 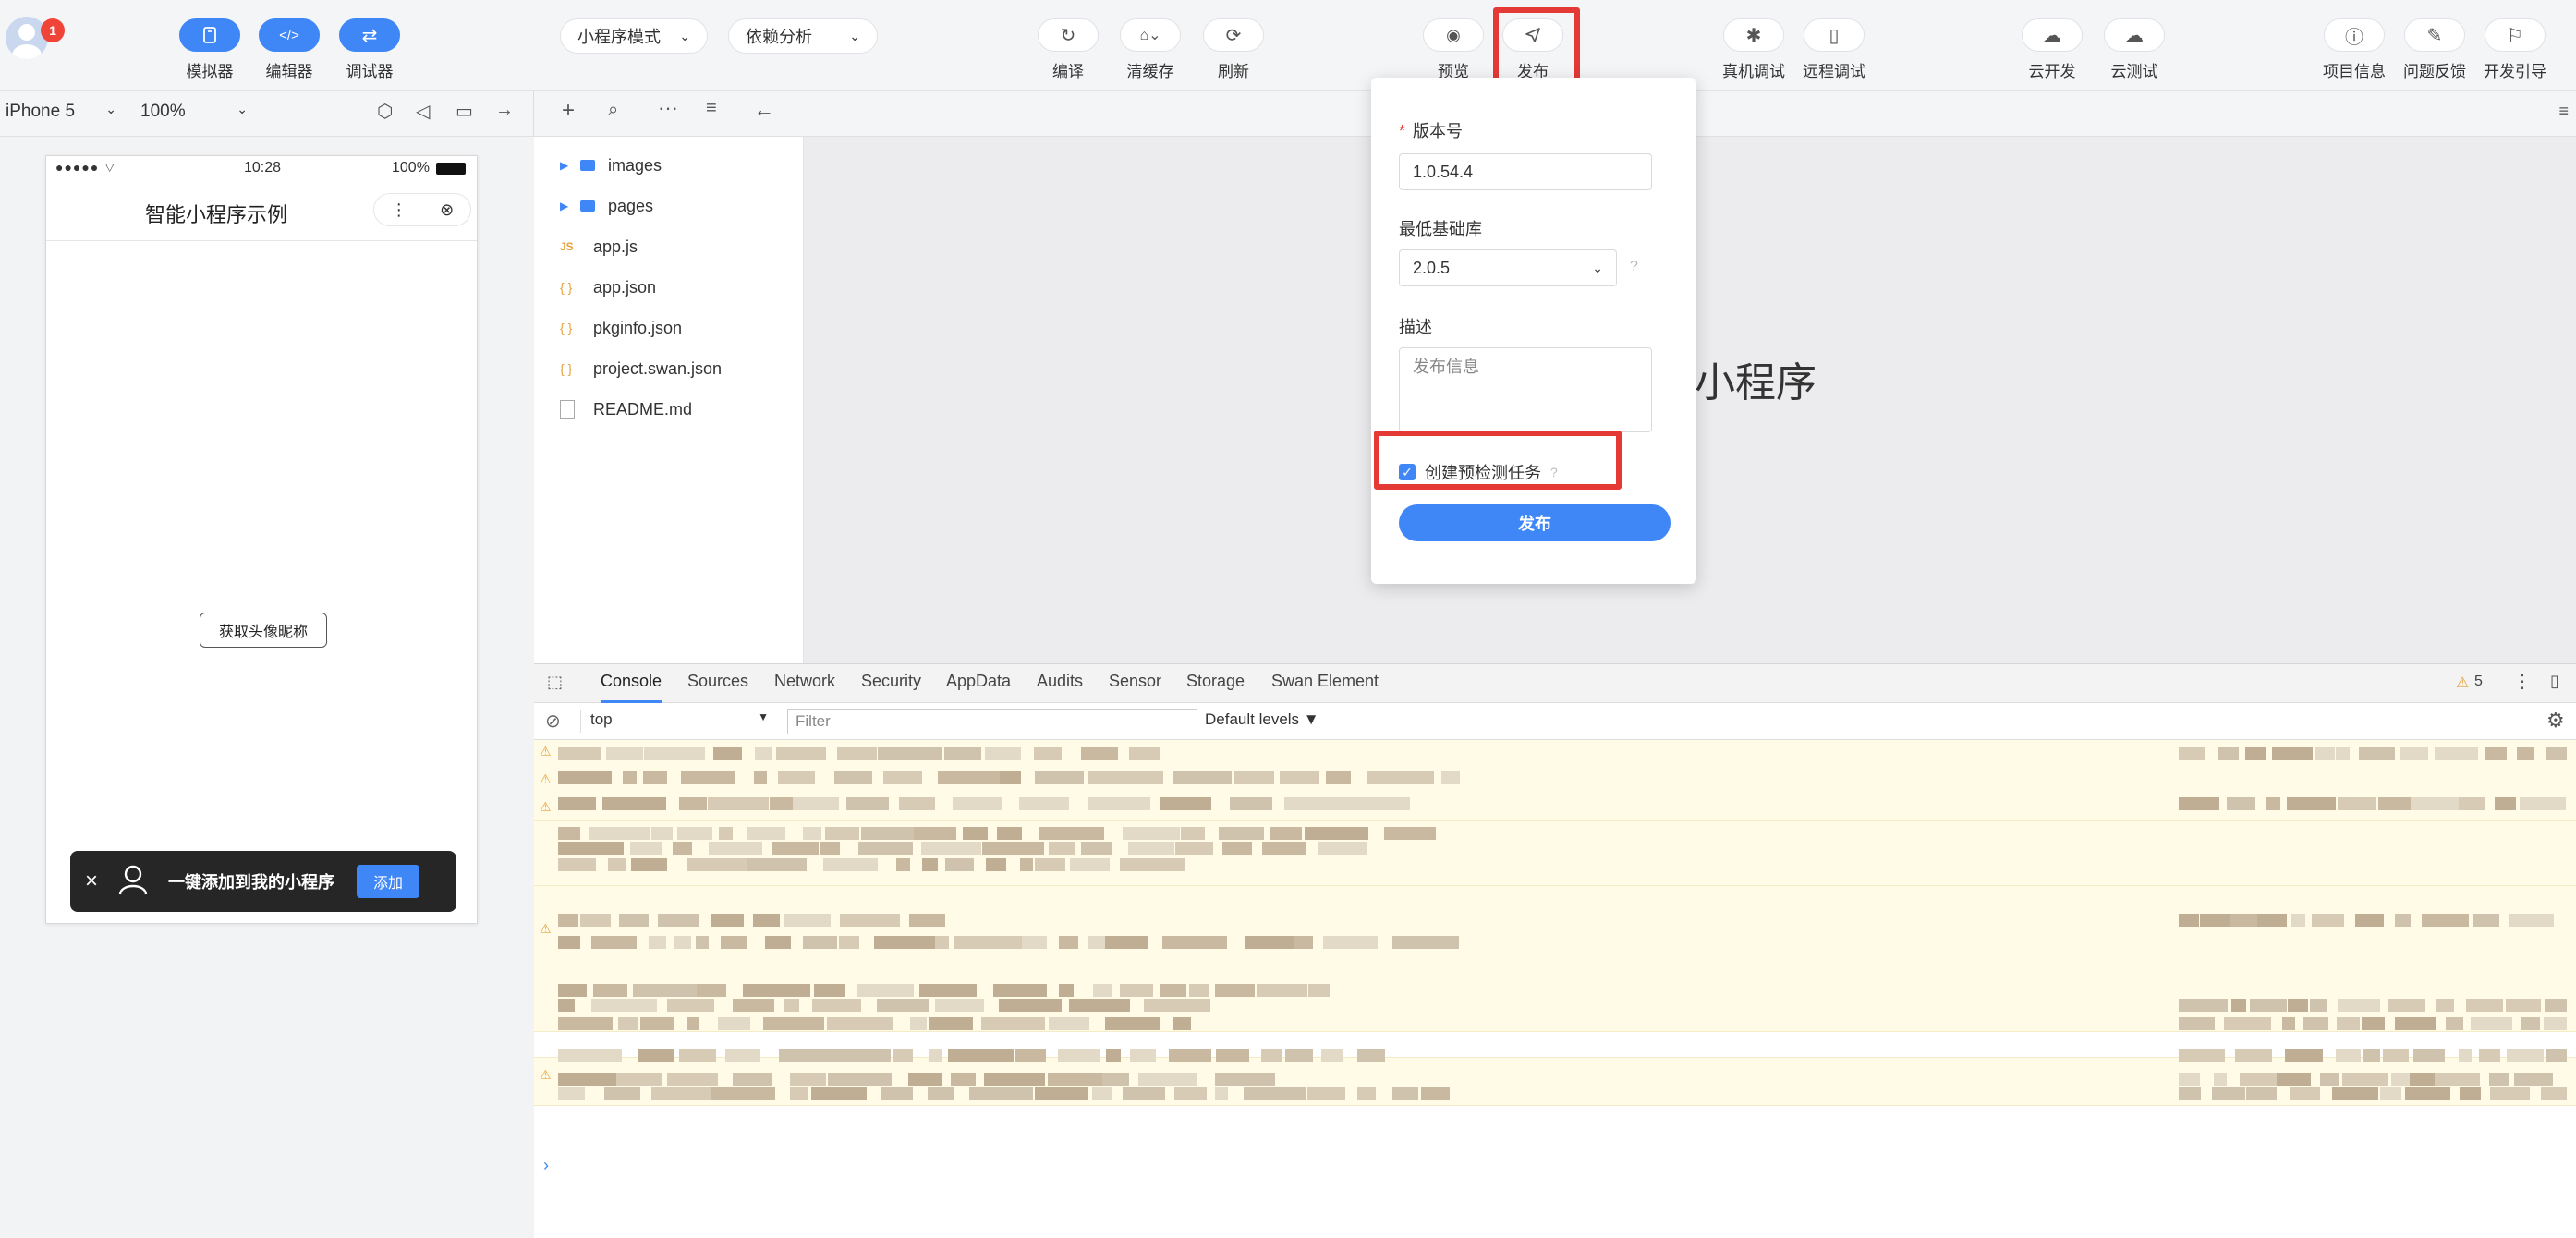 What do you see at coordinates (626, 409) in the screenshot?
I see `file-item-readme: README.md` at bounding box center [626, 409].